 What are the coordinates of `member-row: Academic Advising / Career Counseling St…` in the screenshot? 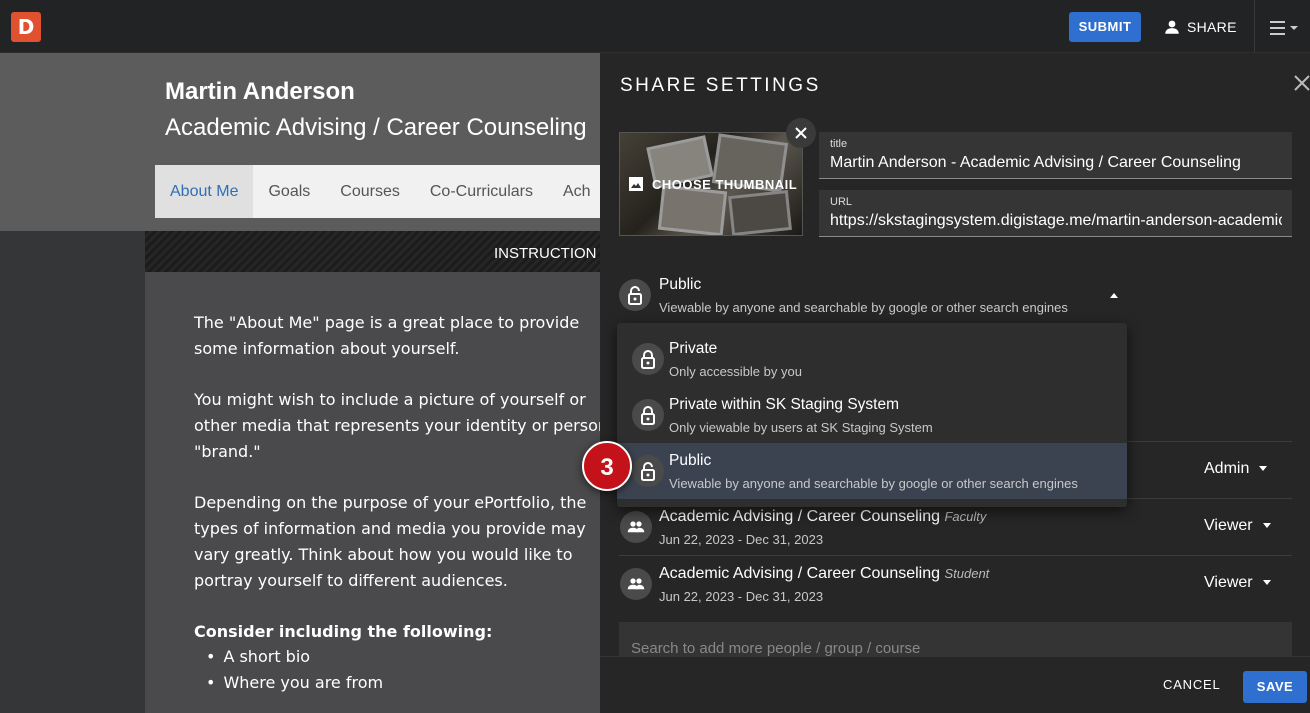 It's located at (955, 583).